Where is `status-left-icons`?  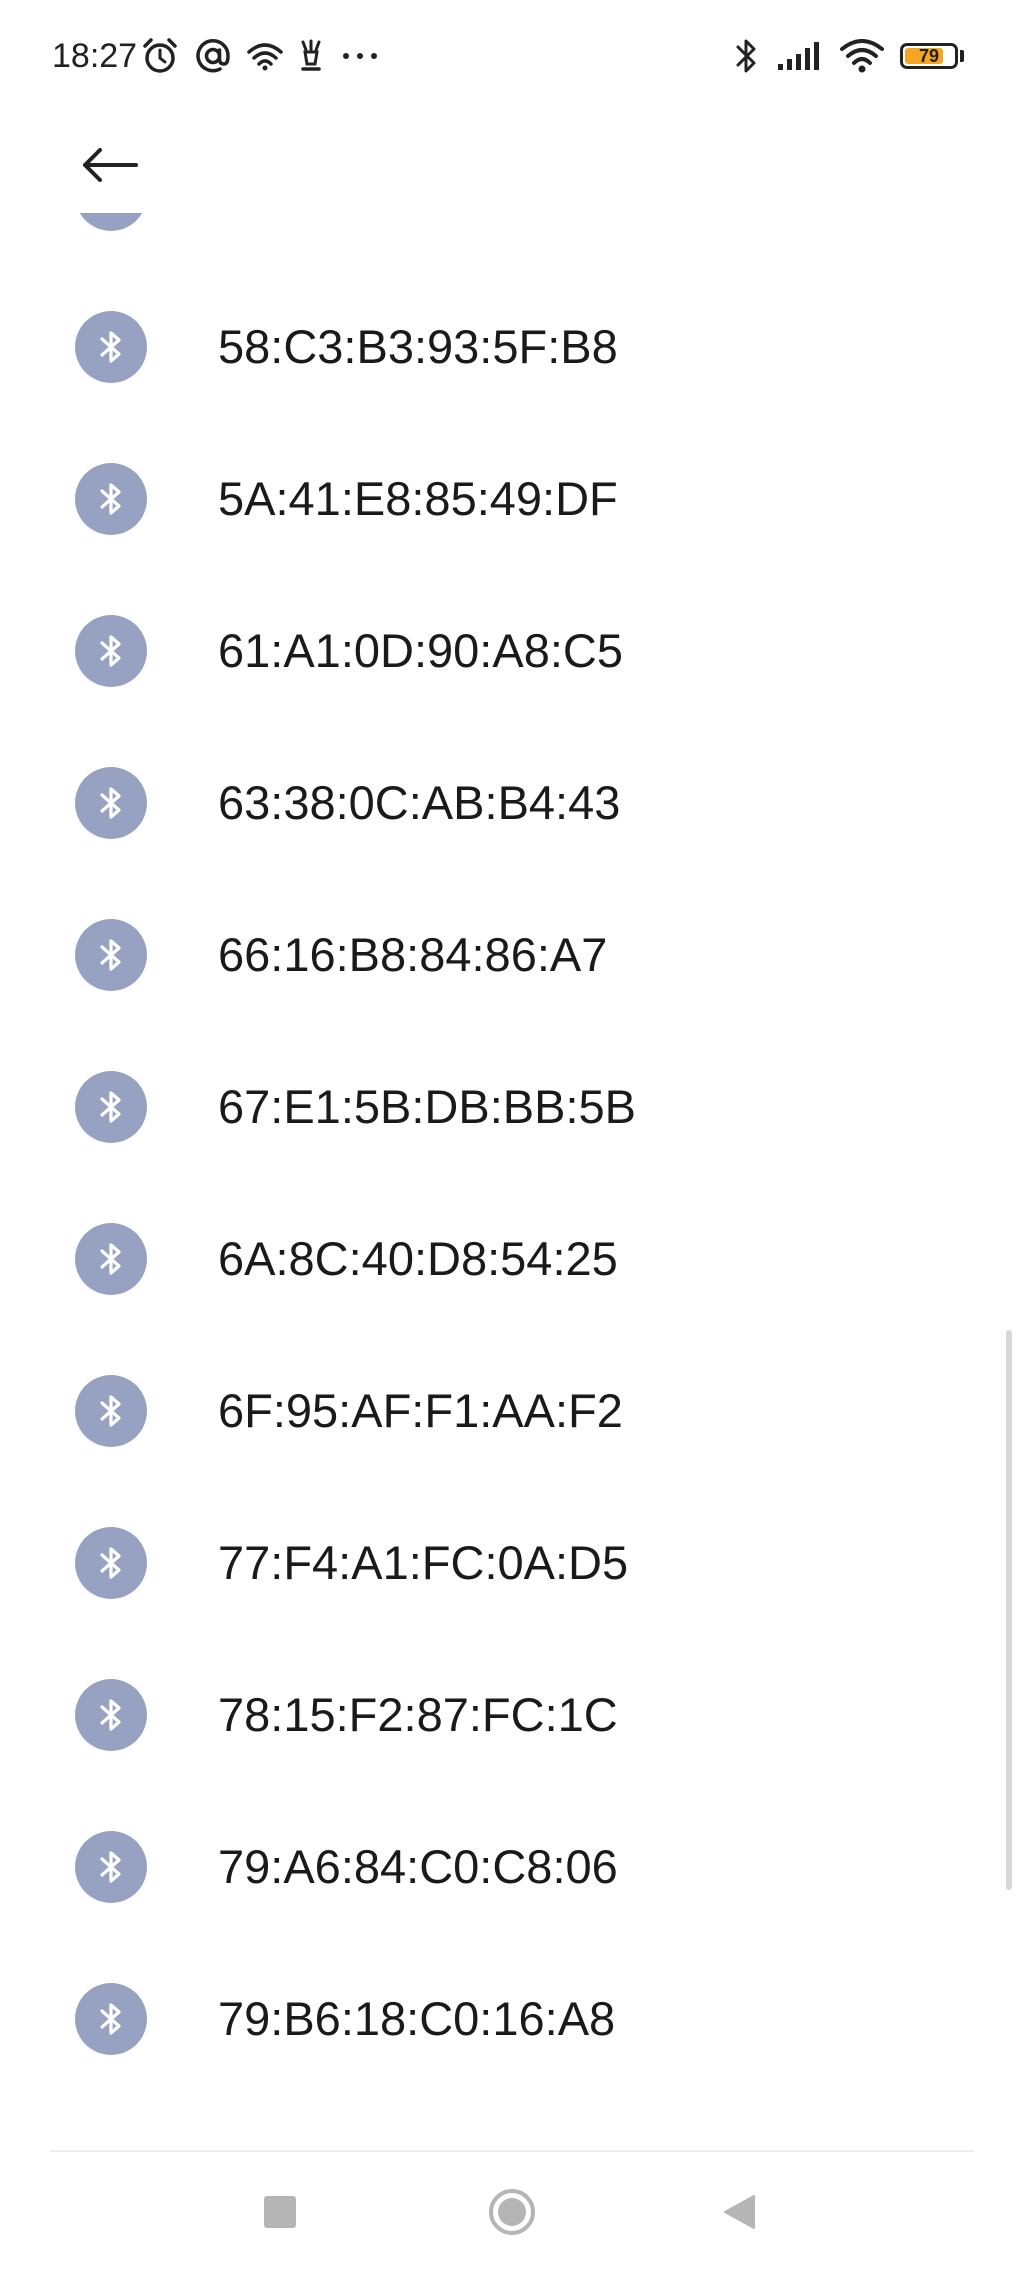
status-left-icons is located at coordinates (261, 56).